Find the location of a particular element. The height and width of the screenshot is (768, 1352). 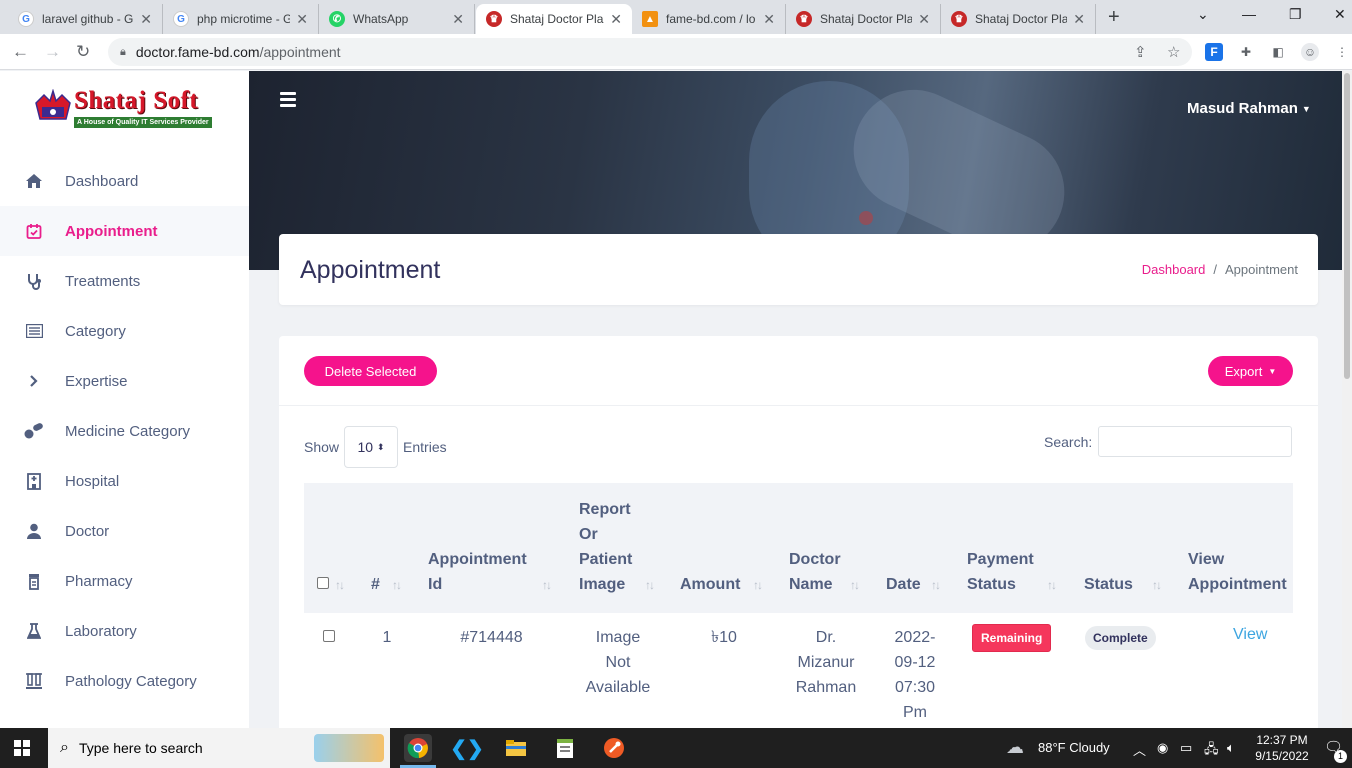

browser-tab: ✆ WhatsApp ✕ is located at coordinates (397, 19).